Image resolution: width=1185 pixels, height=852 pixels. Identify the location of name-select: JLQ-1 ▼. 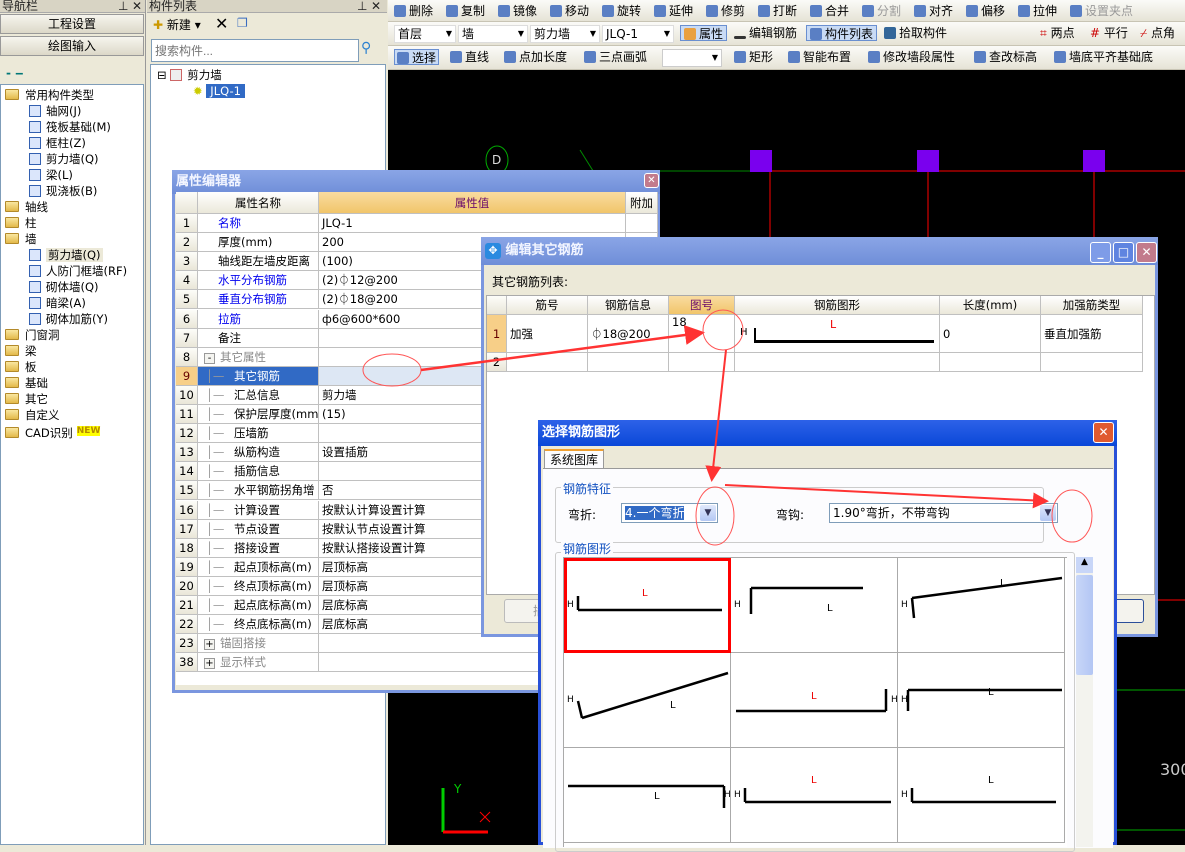
(638, 34).